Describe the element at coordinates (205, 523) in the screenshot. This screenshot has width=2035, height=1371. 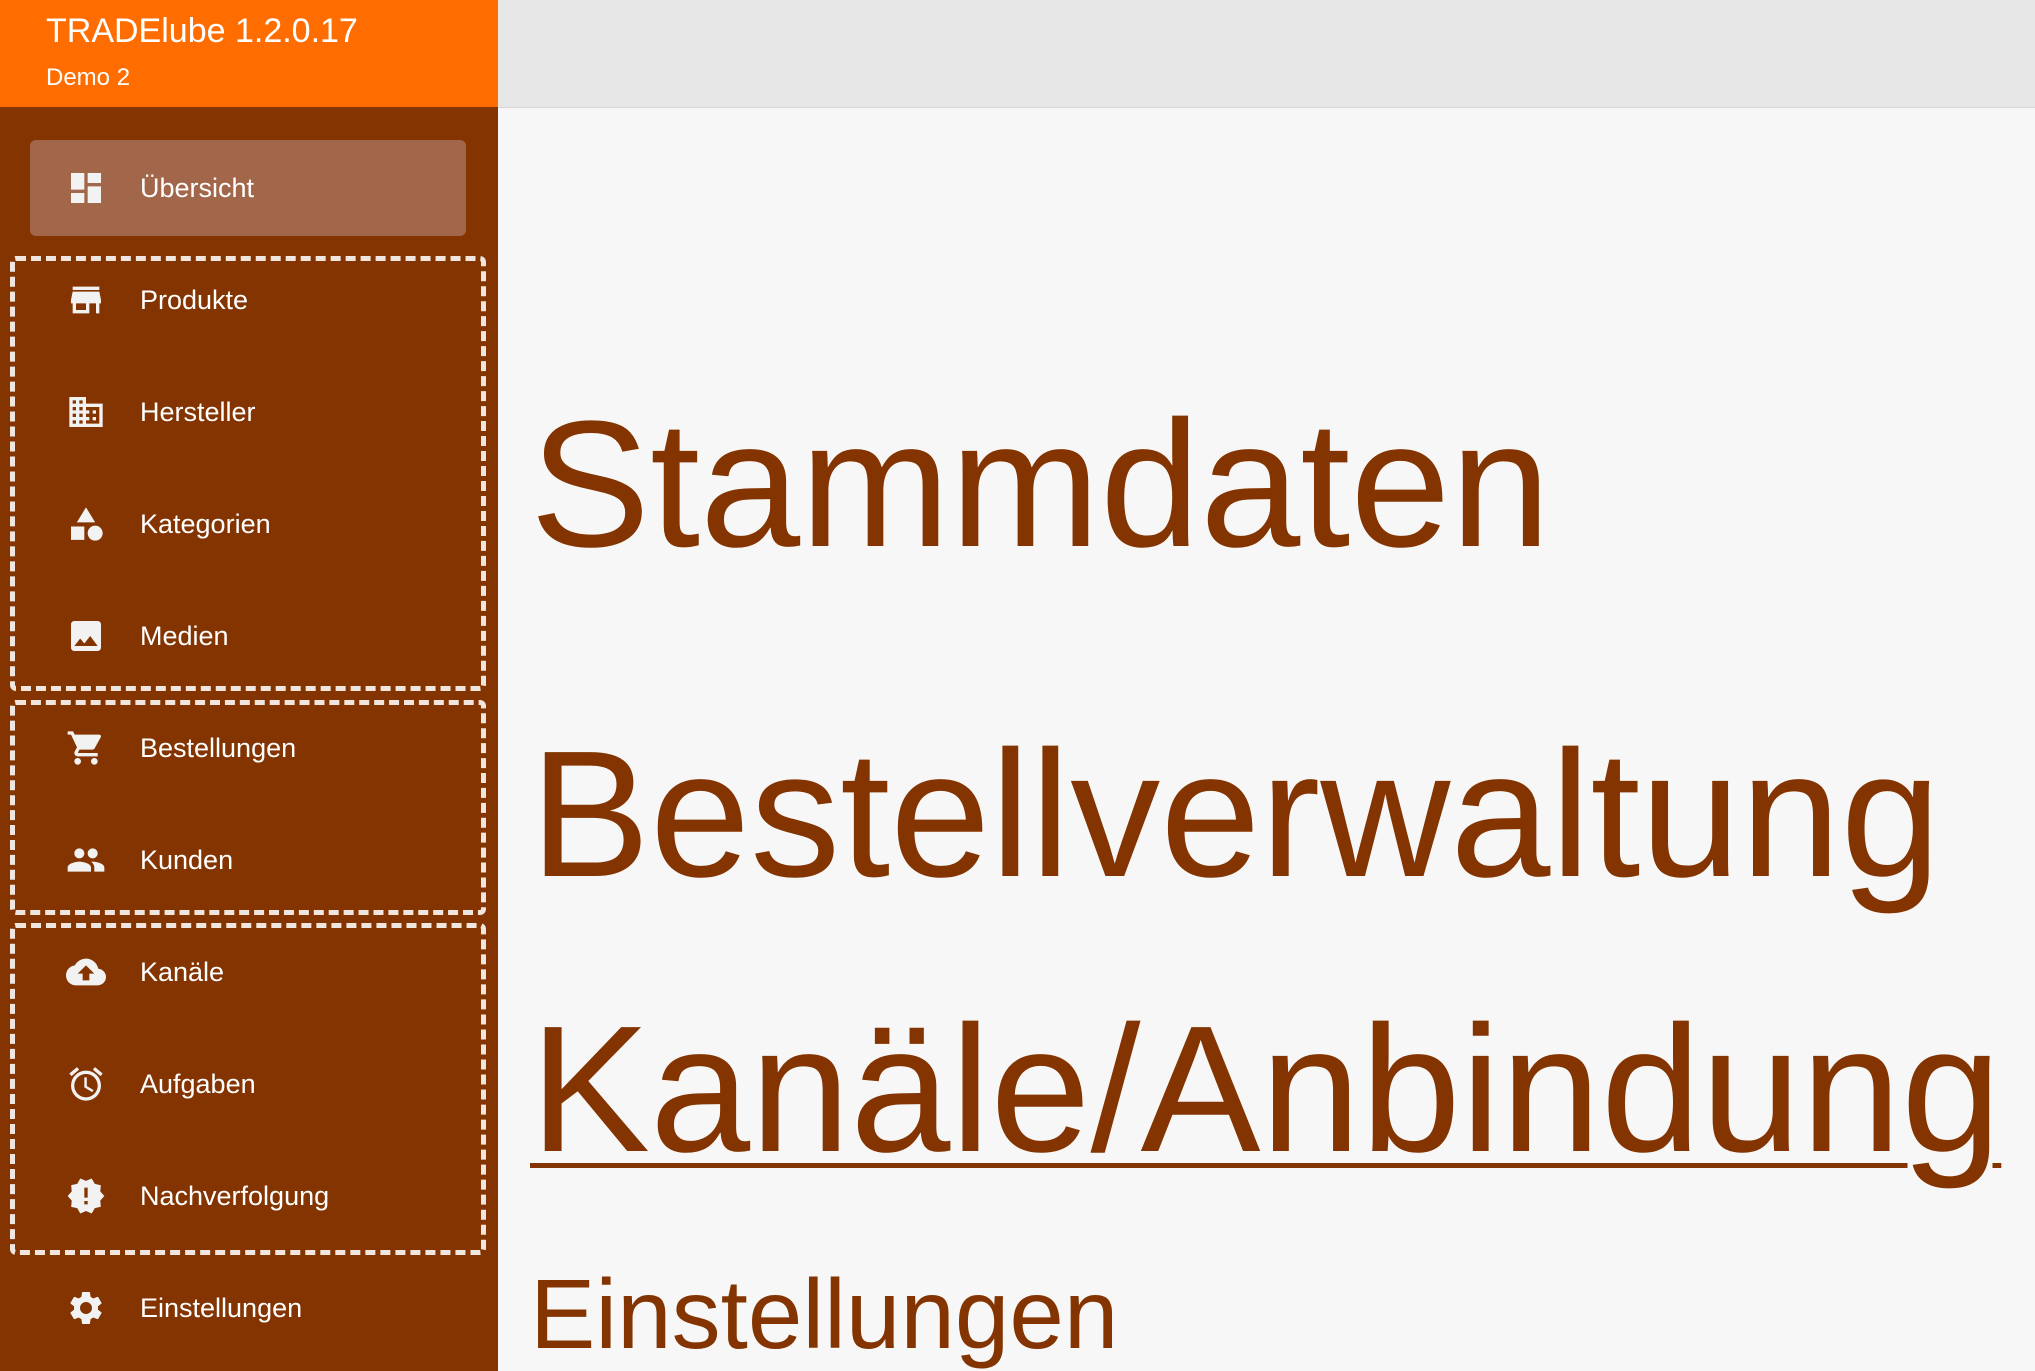
I see `sidebar-item-label: Kategorien` at that location.